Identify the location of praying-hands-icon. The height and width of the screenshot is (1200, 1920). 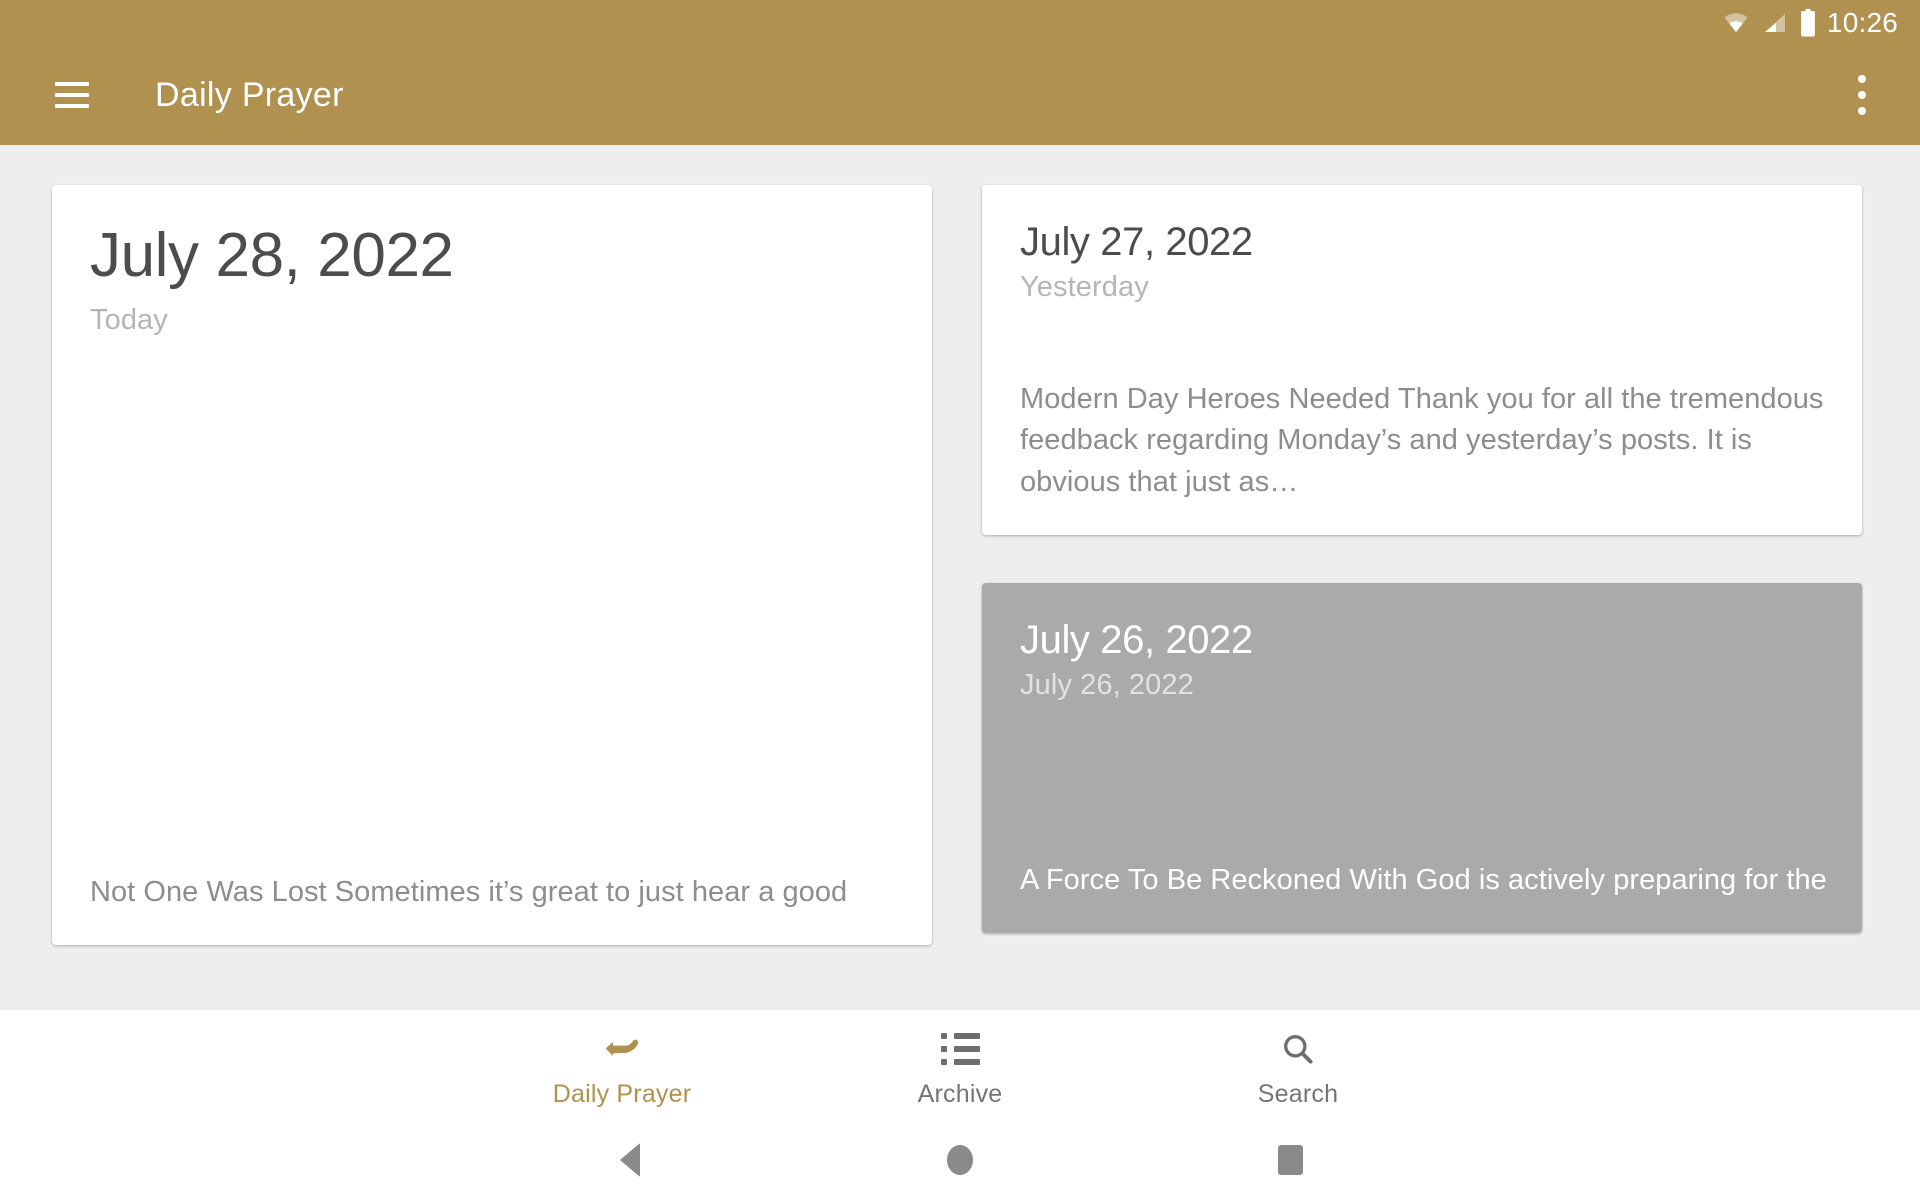
(622, 1049).